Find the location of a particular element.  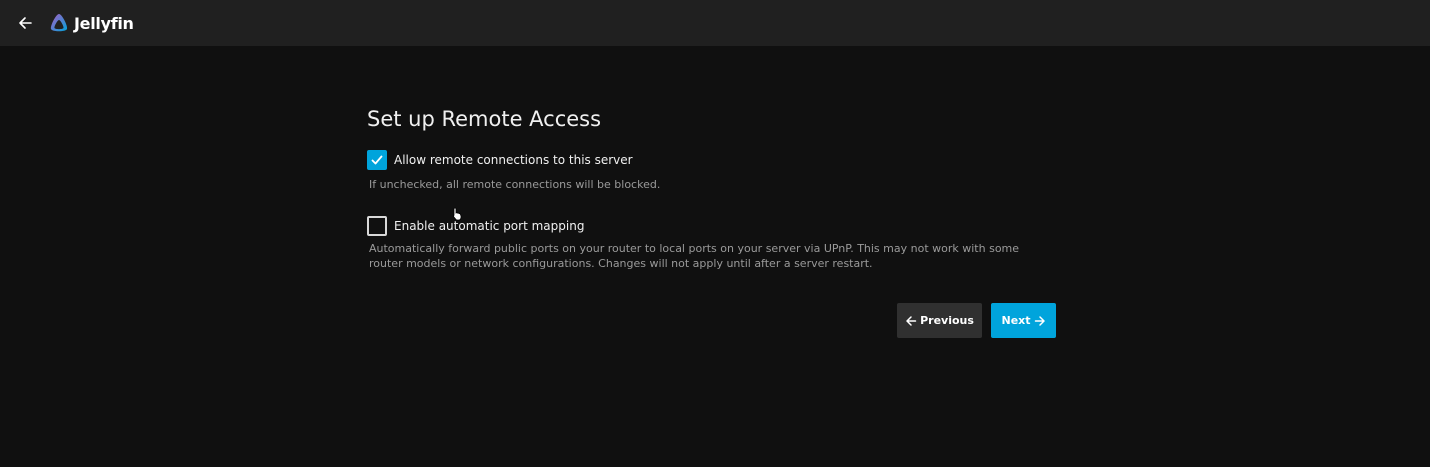

allow-remote-label: Allow remote connections to this server is located at coordinates (513, 160).